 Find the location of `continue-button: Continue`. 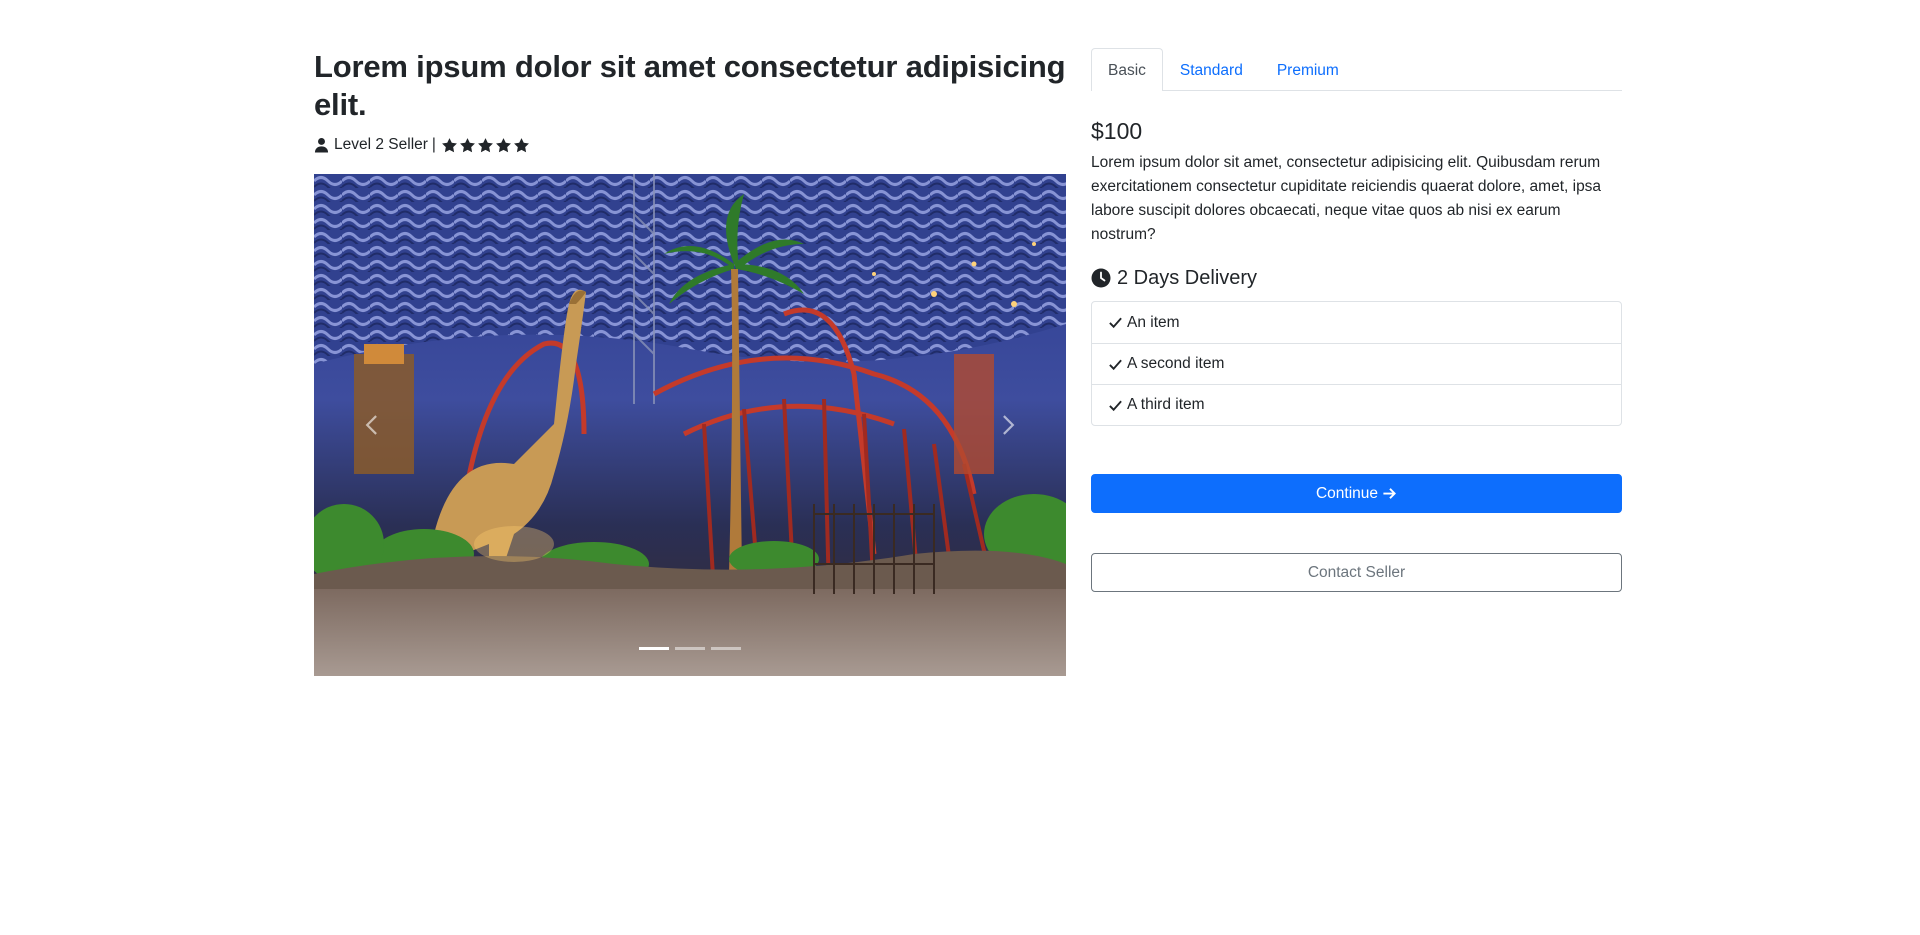

continue-button: Continue is located at coordinates (1356, 493).